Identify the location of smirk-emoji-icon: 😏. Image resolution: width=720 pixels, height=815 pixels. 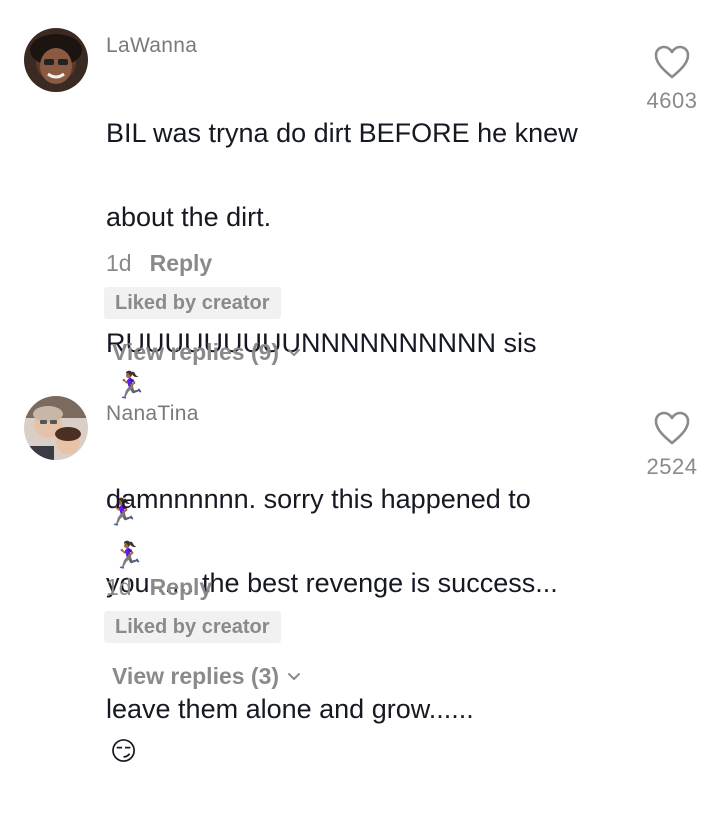
(124, 752).